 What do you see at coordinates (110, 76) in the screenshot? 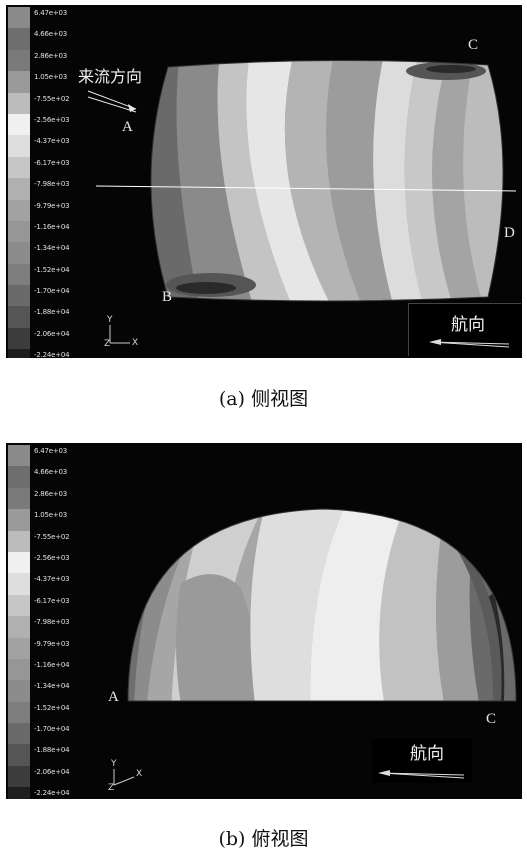
I see `flow-direction-label: 来流方向` at bounding box center [110, 76].